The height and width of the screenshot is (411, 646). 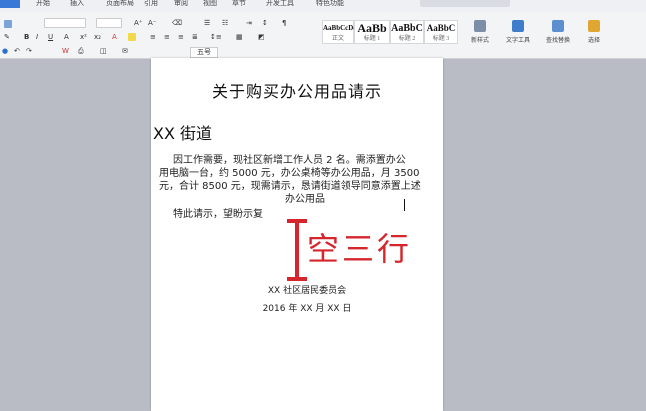 What do you see at coordinates (465, 3) in the screenshot?
I see `title-area` at bounding box center [465, 3].